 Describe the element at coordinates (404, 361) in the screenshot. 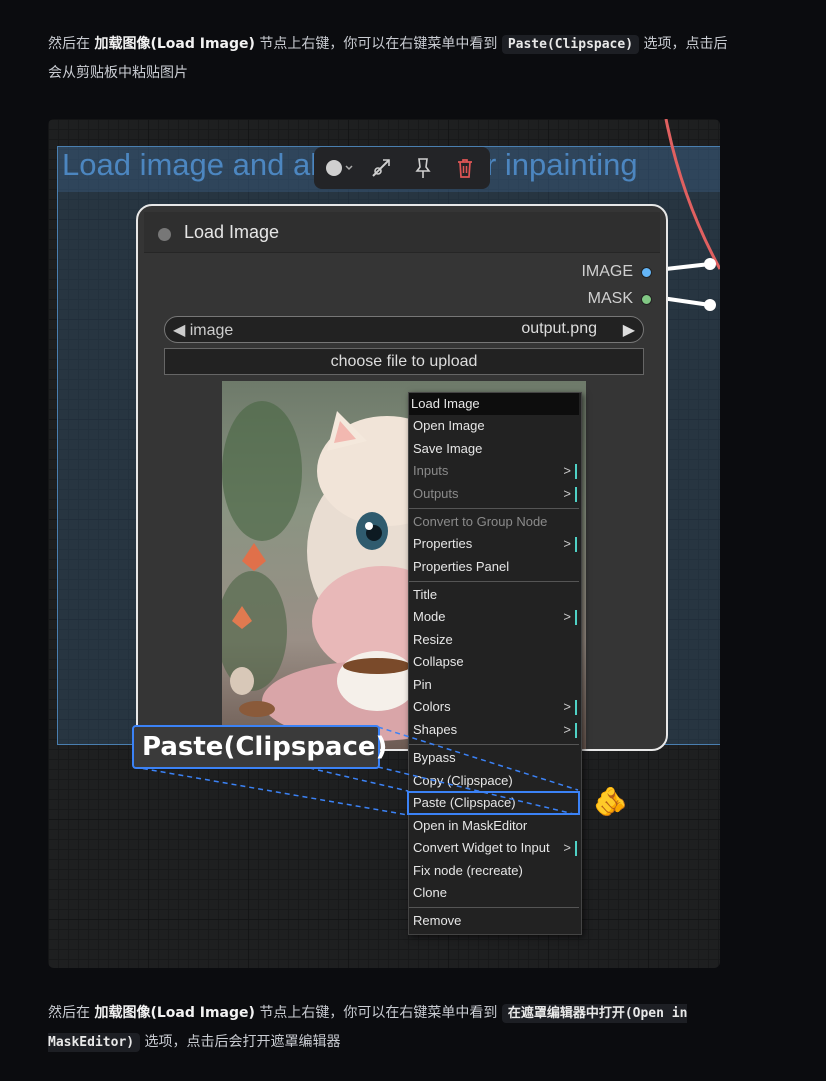

I see `upload-button: choose file to upload` at that location.